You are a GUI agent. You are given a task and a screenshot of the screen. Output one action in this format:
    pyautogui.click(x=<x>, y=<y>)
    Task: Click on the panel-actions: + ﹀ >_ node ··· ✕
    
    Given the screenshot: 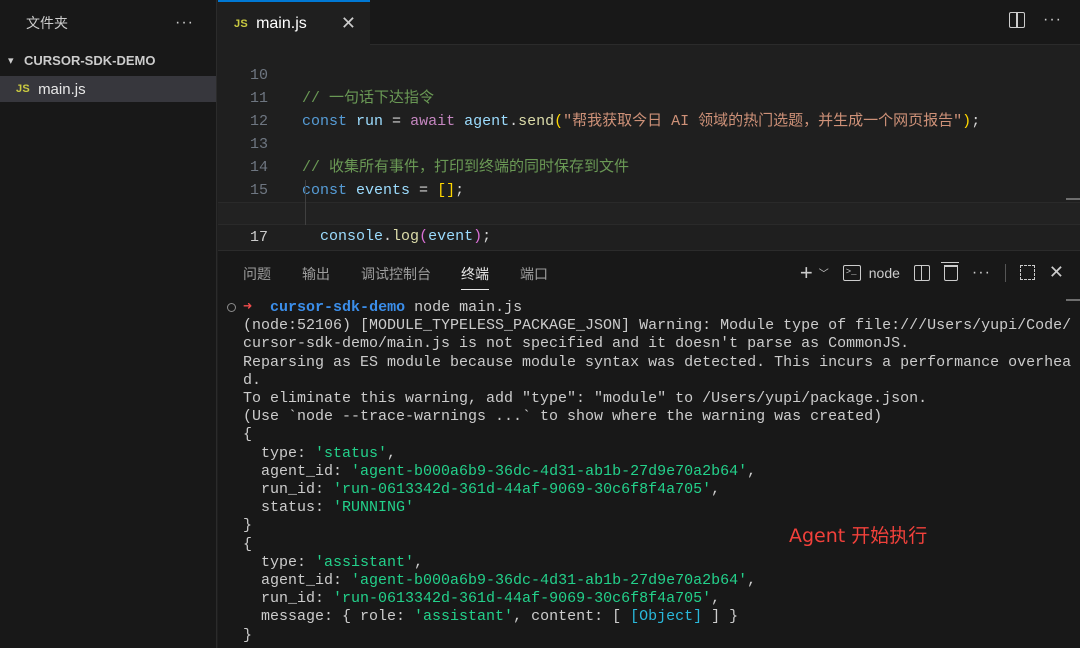 What is the action you would take?
    pyautogui.click(x=932, y=272)
    